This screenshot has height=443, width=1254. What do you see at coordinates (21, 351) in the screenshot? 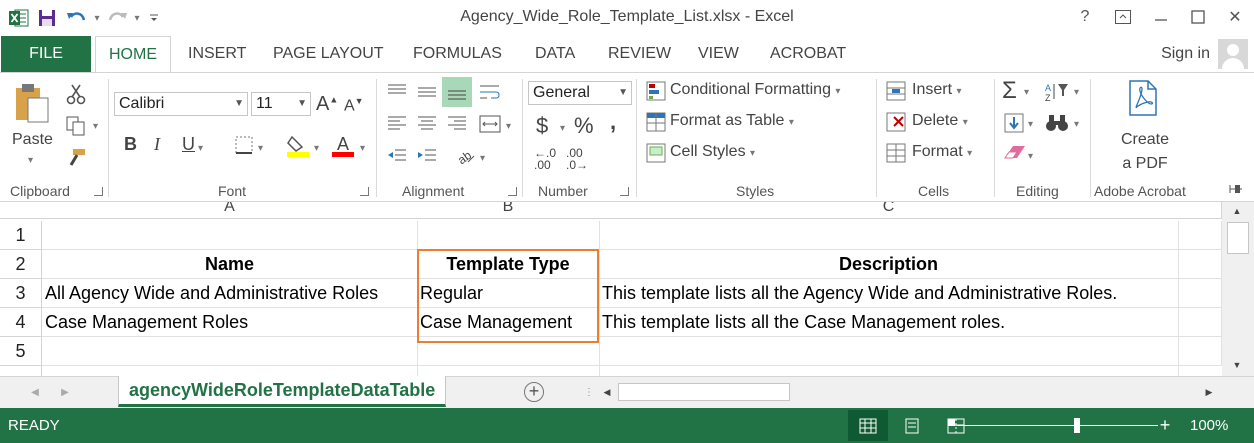
I see `row-header: 5` at bounding box center [21, 351].